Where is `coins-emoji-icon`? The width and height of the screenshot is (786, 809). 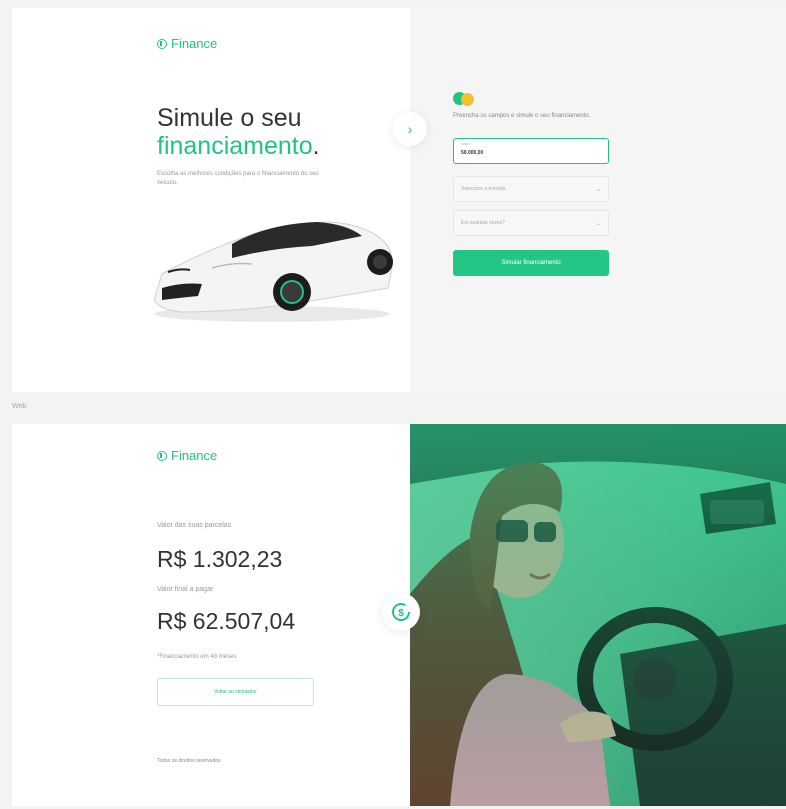 coins-emoji-icon is located at coordinates (464, 99).